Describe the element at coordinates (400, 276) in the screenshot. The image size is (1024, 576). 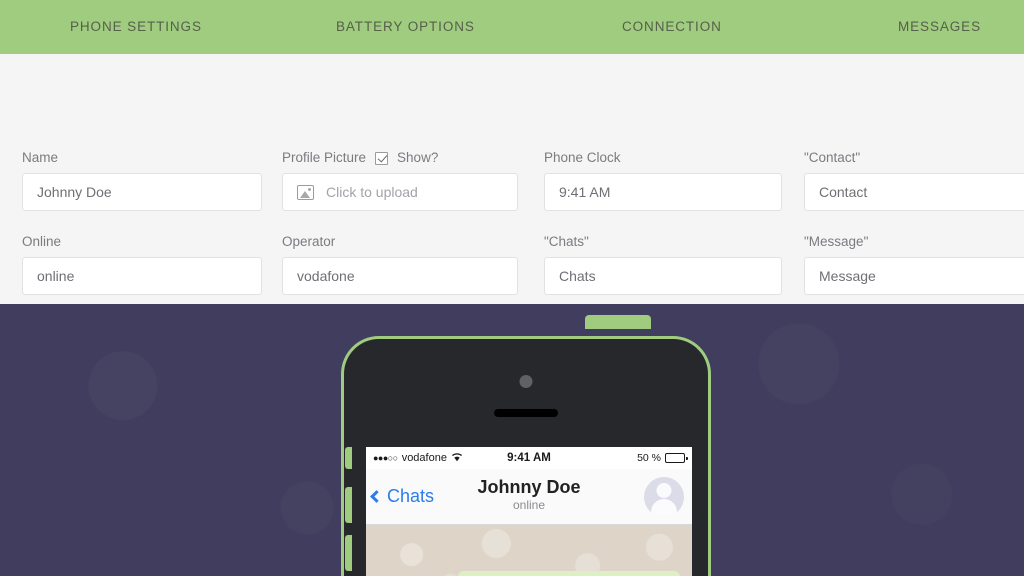
I see `operator-input: vodafone` at that location.